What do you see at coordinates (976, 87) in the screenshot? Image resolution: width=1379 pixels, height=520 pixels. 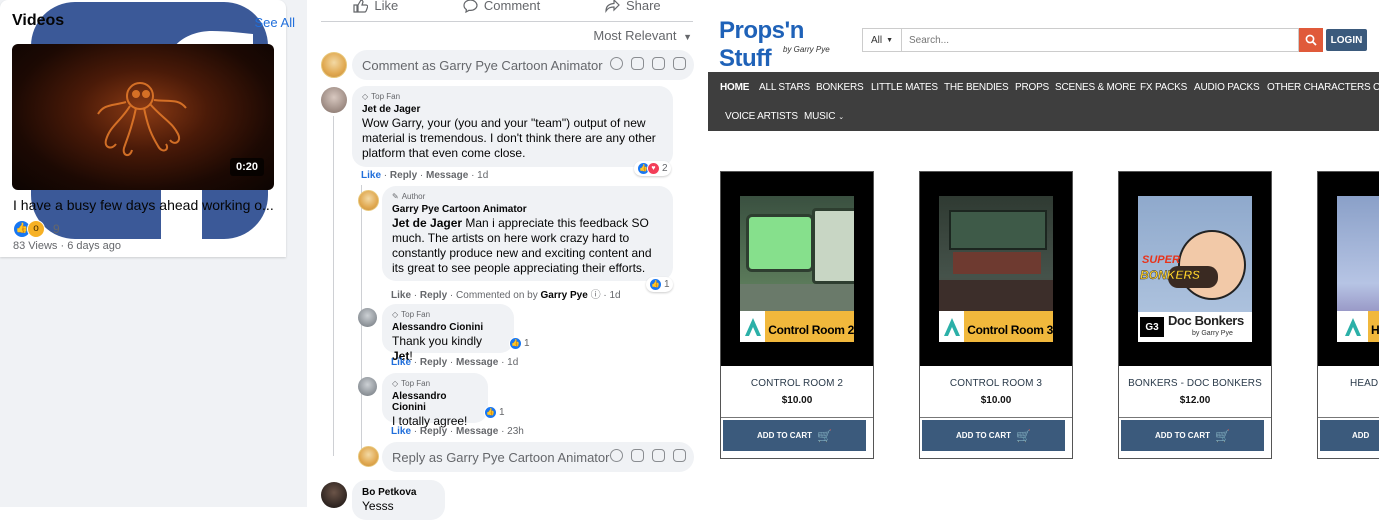 I see `nav-the-bendies: THE BENDIES` at bounding box center [976, 87].